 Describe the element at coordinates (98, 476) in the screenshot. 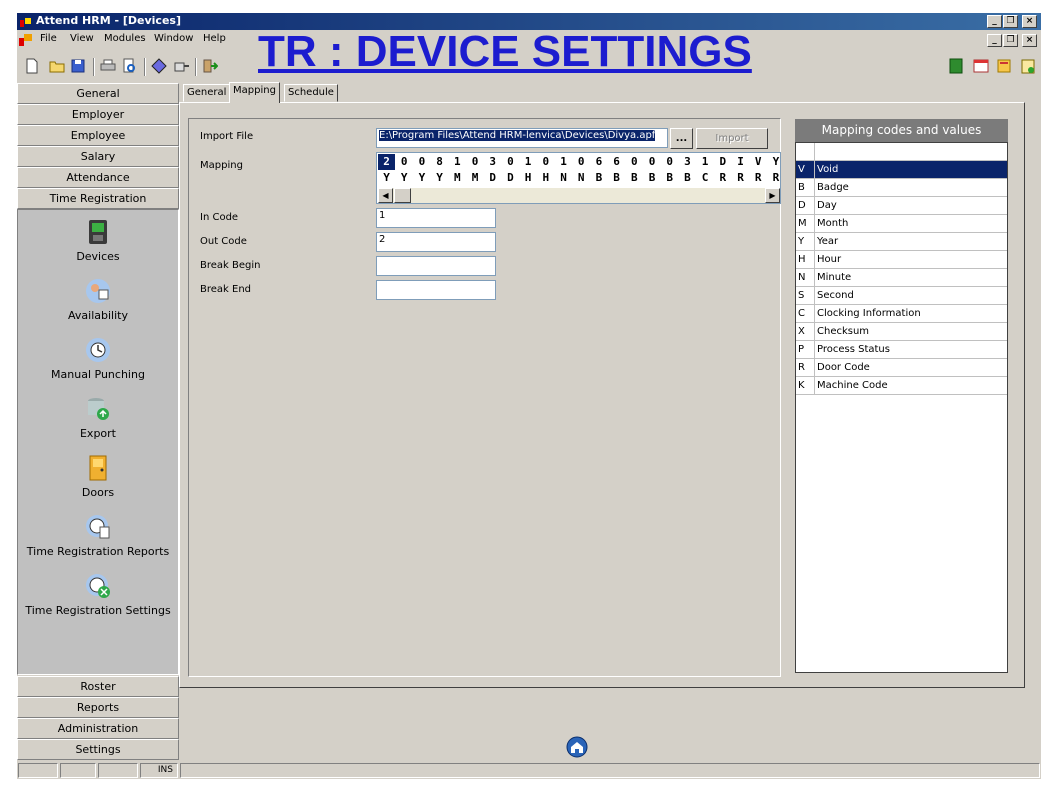

I see `sidebar-item-doors: Doors` at that location.